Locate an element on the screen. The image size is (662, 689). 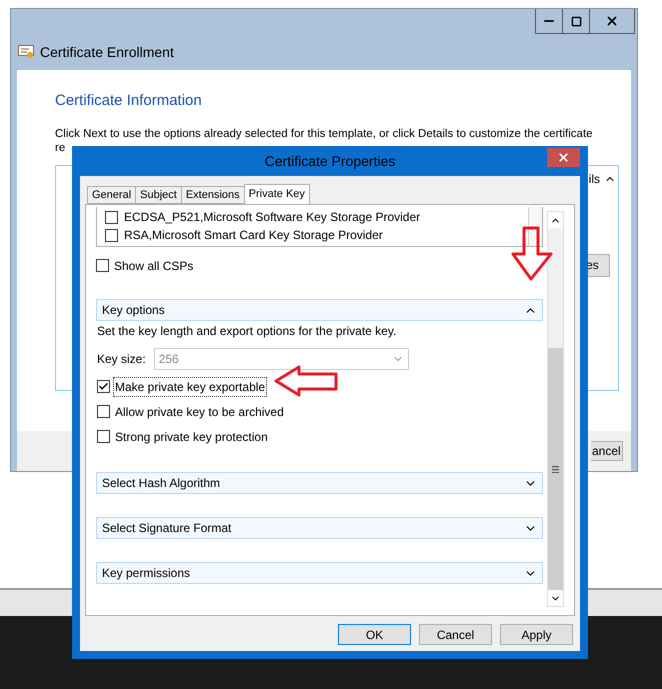
window-title: Certificate Enrollment is located at coordinates (107, 52).